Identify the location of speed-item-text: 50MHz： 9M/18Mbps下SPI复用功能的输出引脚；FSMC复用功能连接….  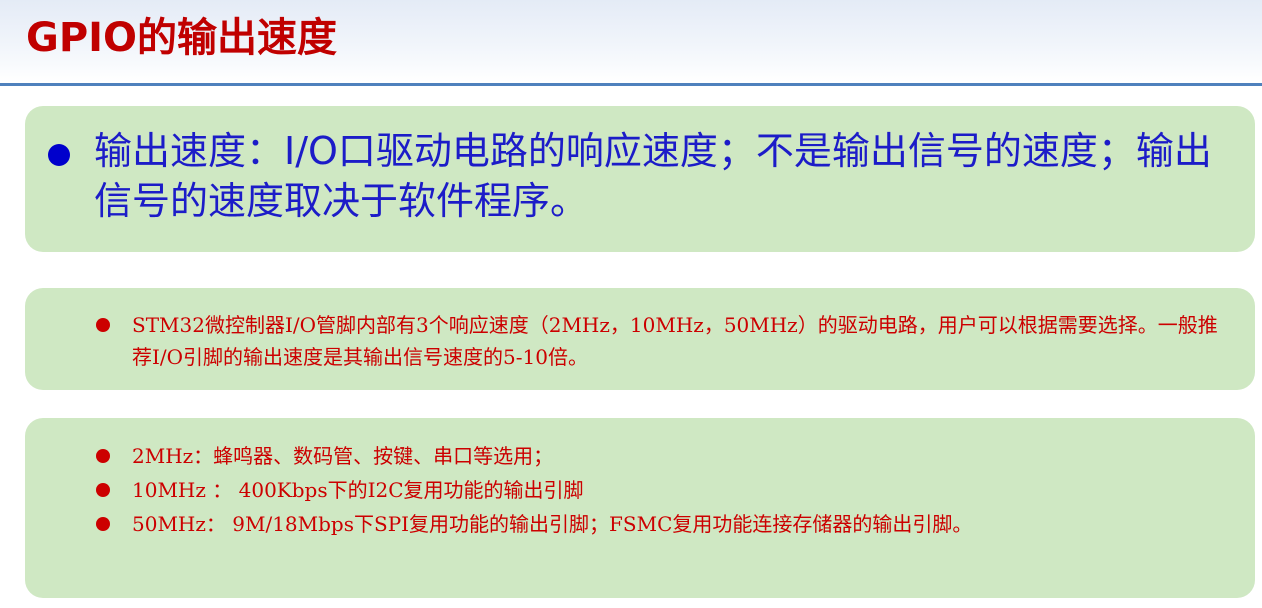
(552, 524).